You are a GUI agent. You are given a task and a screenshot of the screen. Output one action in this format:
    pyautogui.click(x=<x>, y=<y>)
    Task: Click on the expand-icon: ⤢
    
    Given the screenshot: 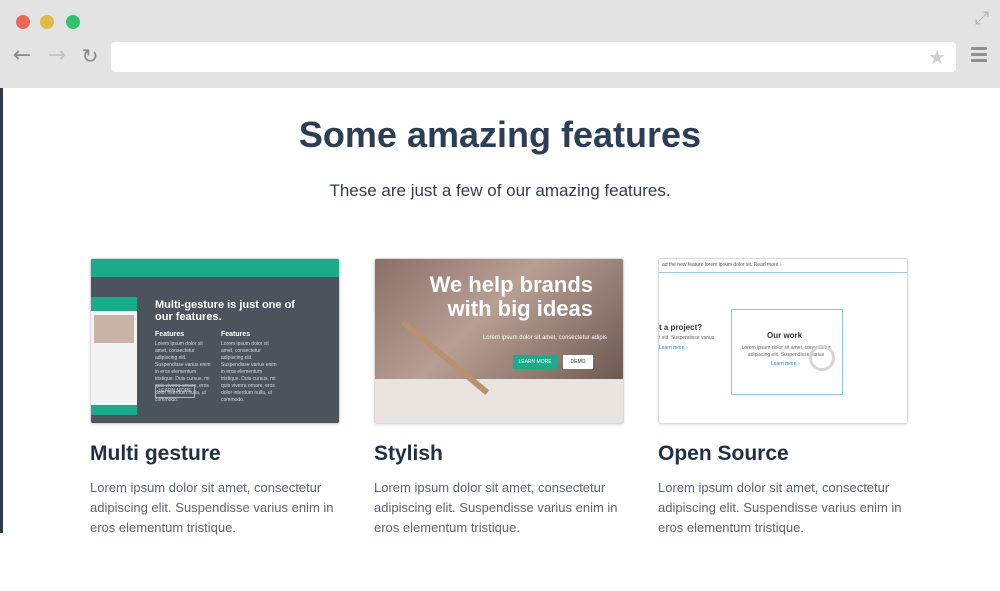 What is the action you would take?
    pyautogui.click(x=982, y=18)
    